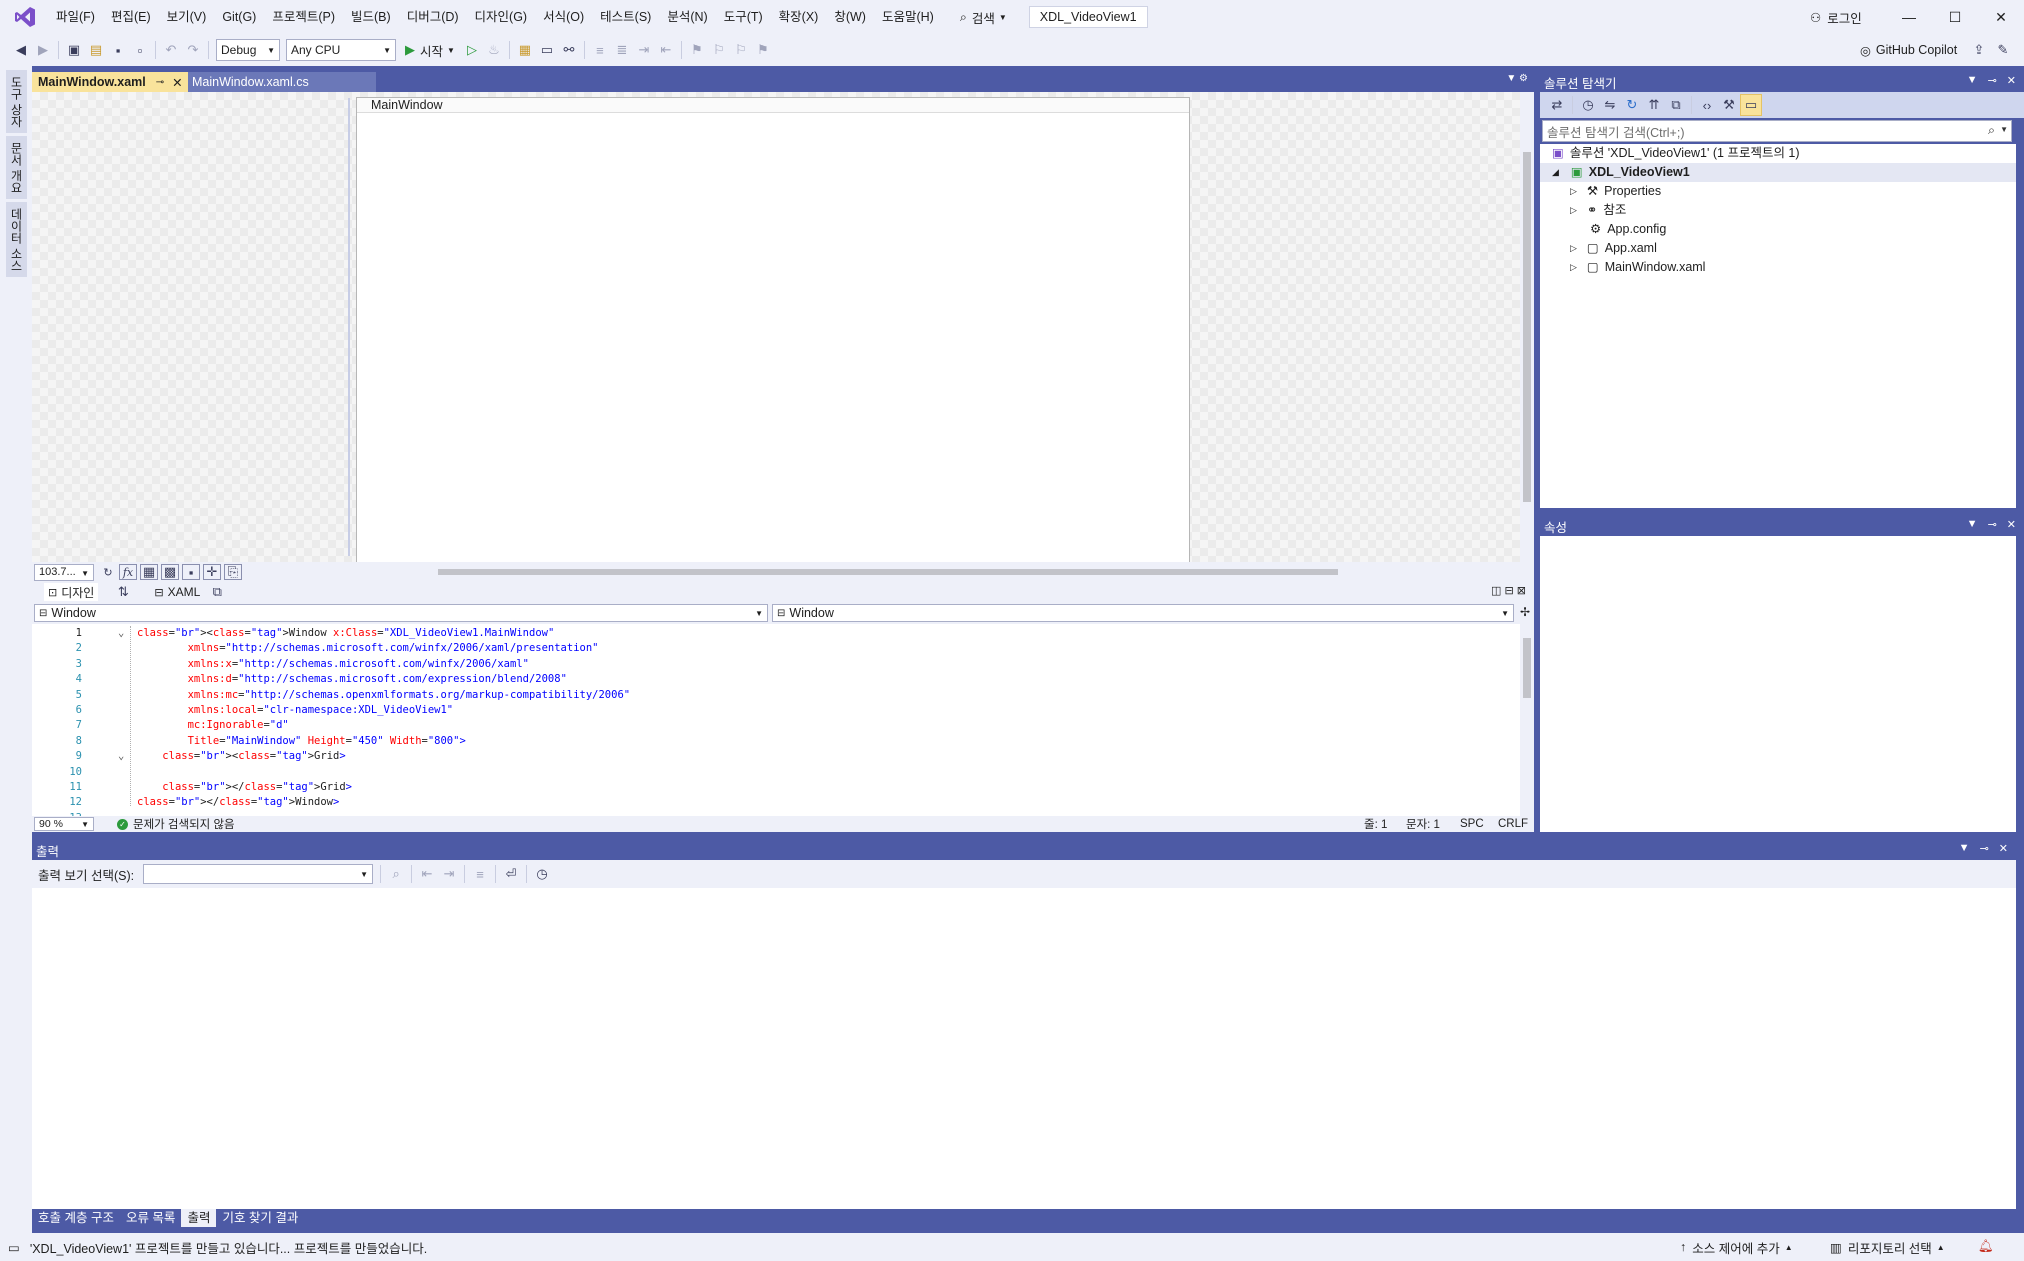  What do you see at coordinates (191, 572) in the screenshot?
I see `artboard-background-icon: ▪` at bounding box center [191, 572].